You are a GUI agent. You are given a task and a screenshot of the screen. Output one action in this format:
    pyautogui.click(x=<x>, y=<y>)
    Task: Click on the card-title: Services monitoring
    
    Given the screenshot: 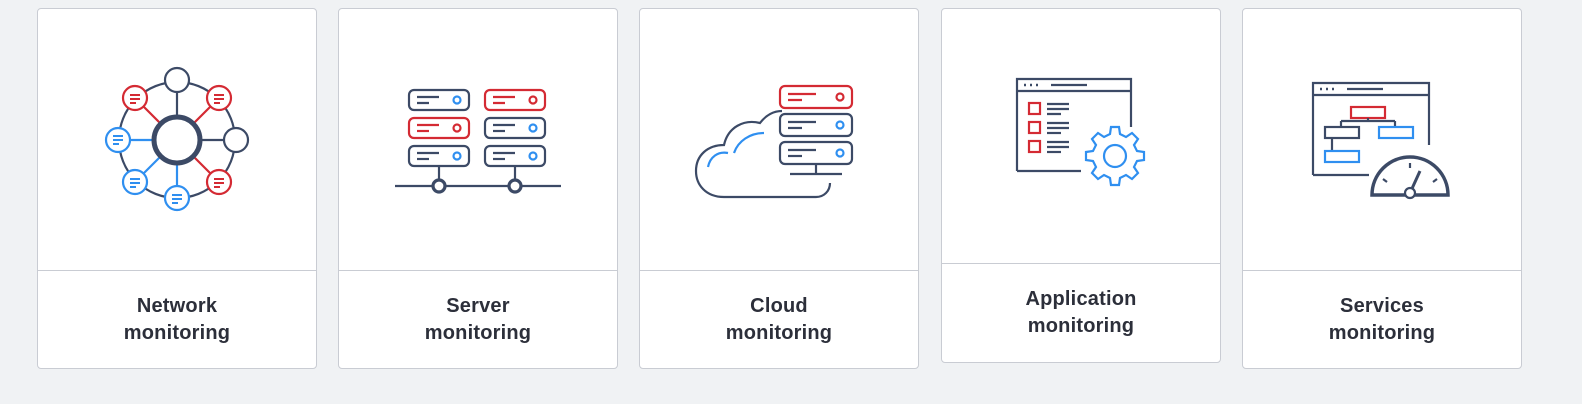 What is the action you would take?
    pyautogui.click(x=1382, y=319)
    